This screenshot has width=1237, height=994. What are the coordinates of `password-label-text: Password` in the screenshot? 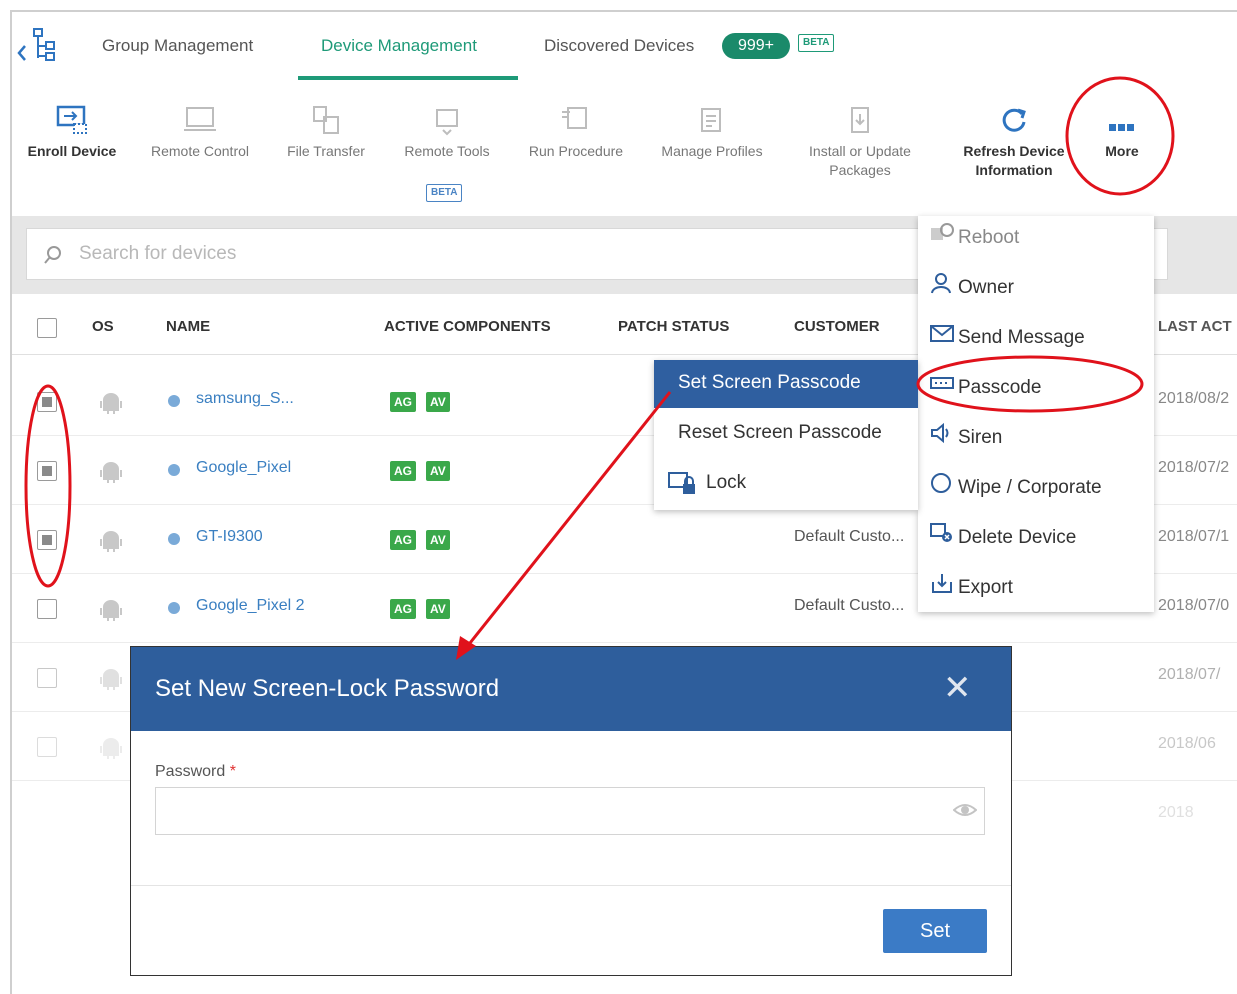 It's located at (190, 771).